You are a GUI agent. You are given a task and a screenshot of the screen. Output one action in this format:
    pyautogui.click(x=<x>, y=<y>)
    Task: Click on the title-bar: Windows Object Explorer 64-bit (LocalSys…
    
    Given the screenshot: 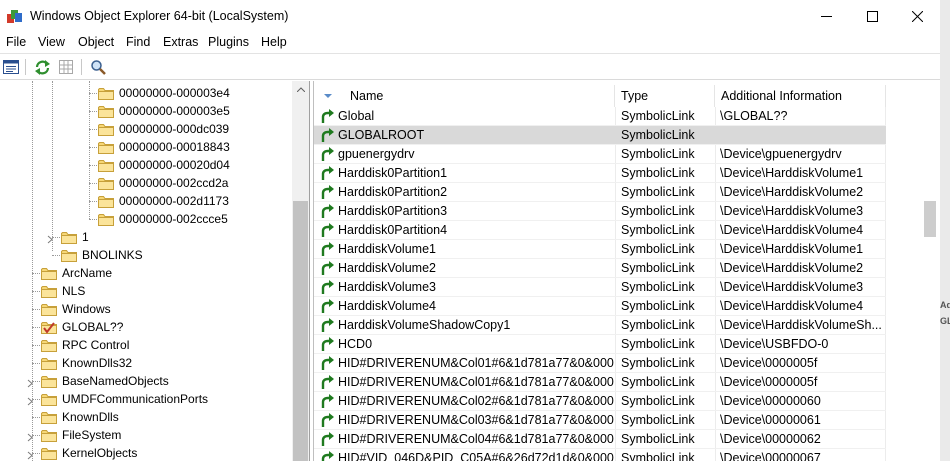 What is the action you would take?
    pyautogui.click(x=470, y=16)
    